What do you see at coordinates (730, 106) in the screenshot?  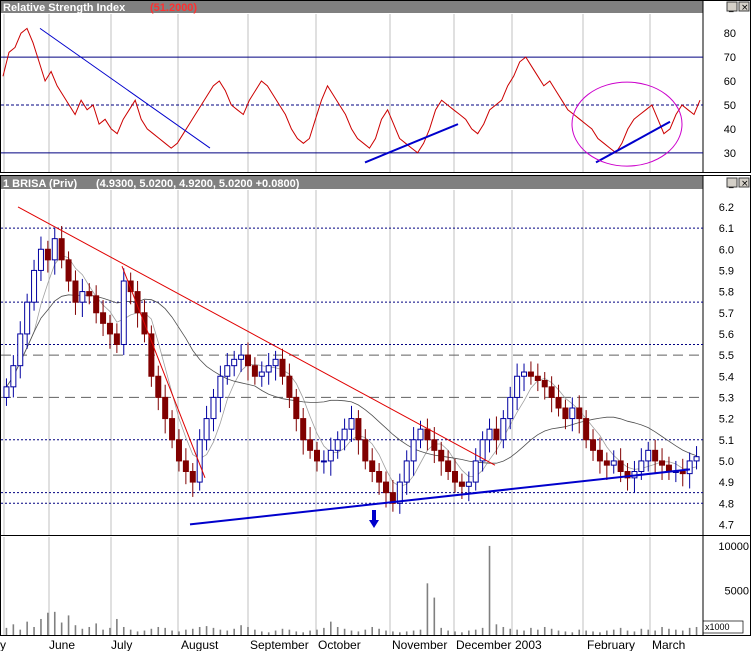 I see `rsi-tick-label: 50` at bounding box center [730, 106].